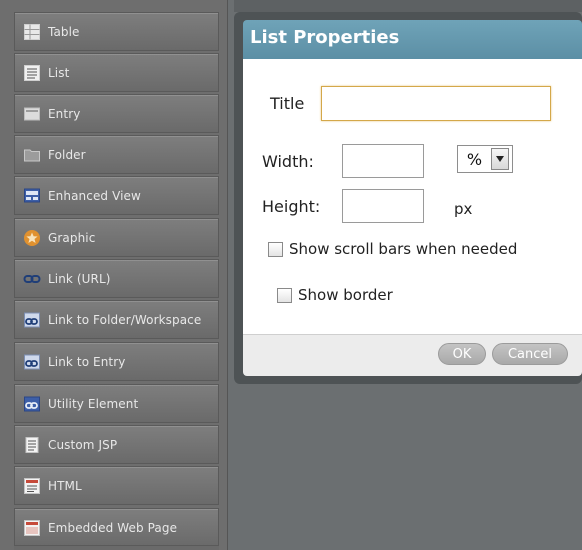 This screenshot has height=550, width=582. What do you see at coordinates (345, 295) in the screenshot?
I see `show-border-label: Show border` at bounding box center [345, 295].